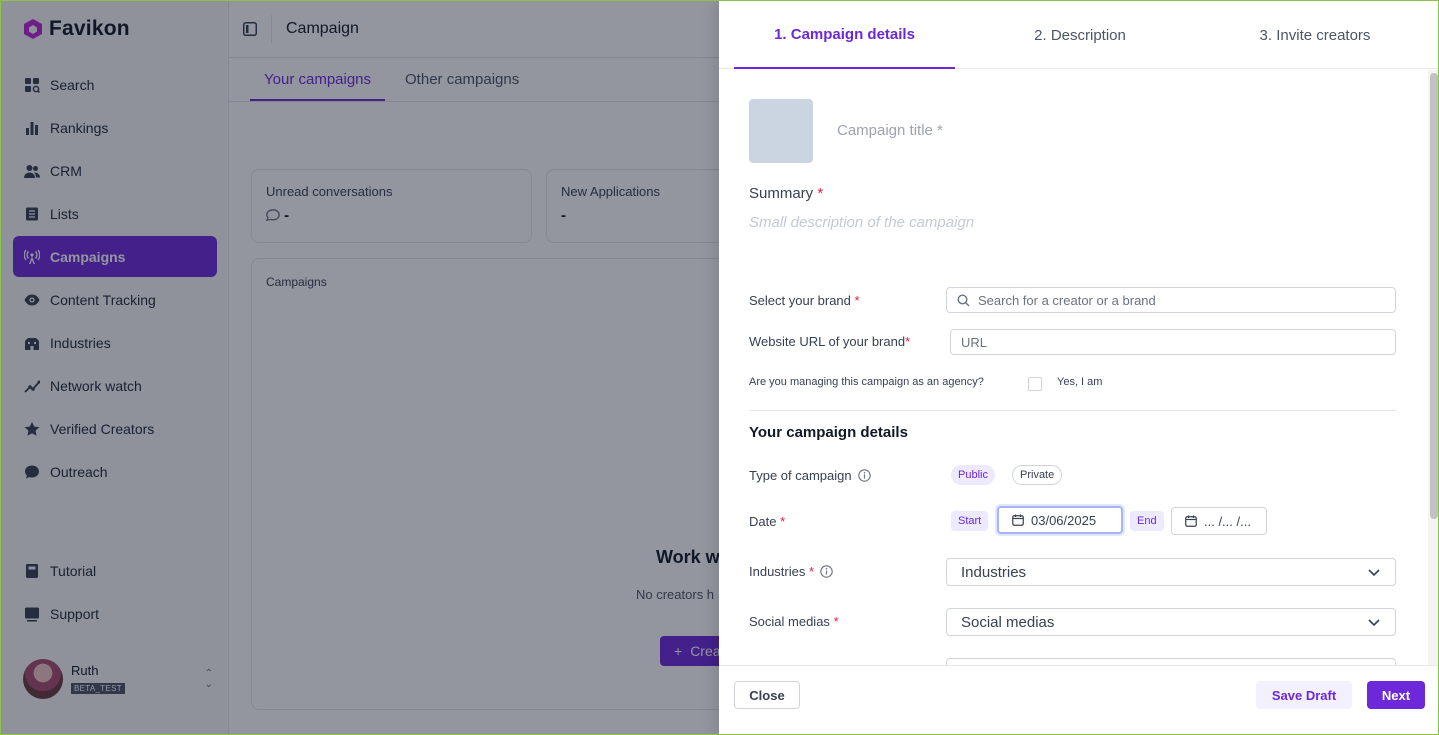 This screenshot has height=735, width=1439. What do you see at coordinates (781, 131) in the screenshot?
I see `campaign-image-upload` at bounding box center [781, 131].